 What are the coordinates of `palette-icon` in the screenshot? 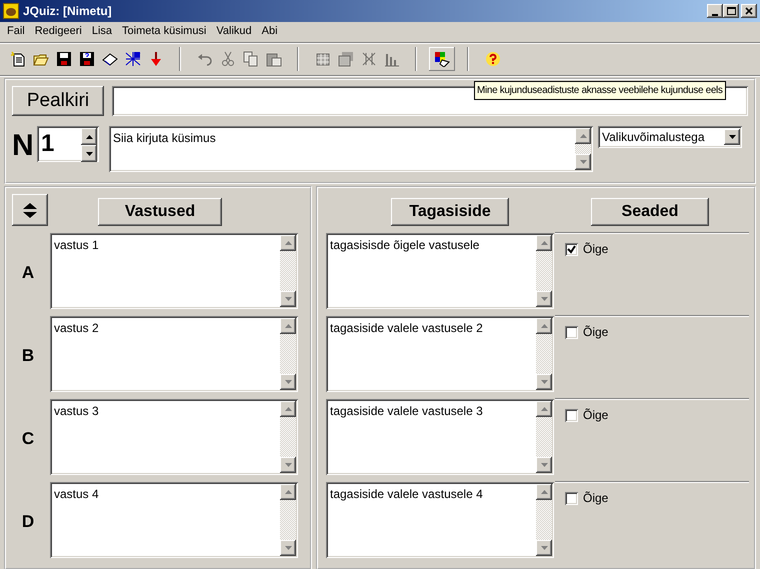 It's located at (442, 59).